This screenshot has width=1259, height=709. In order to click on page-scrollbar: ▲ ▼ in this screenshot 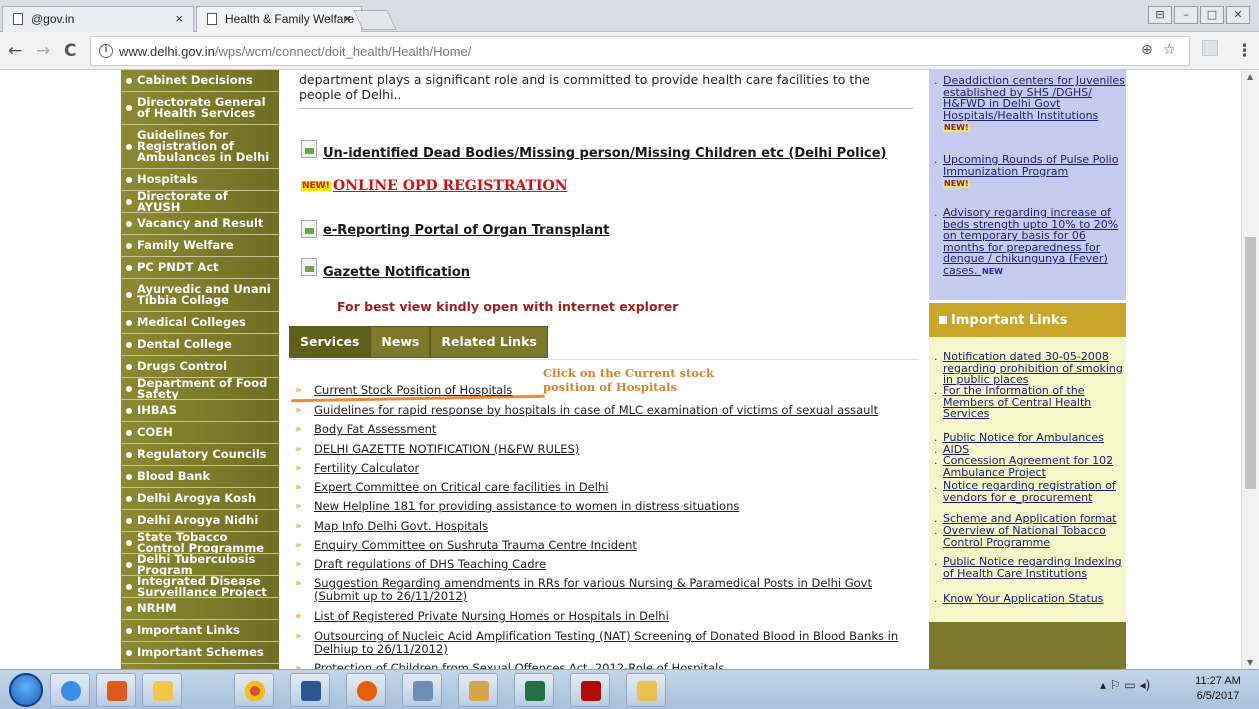, I will do `click(1250, 369)`.